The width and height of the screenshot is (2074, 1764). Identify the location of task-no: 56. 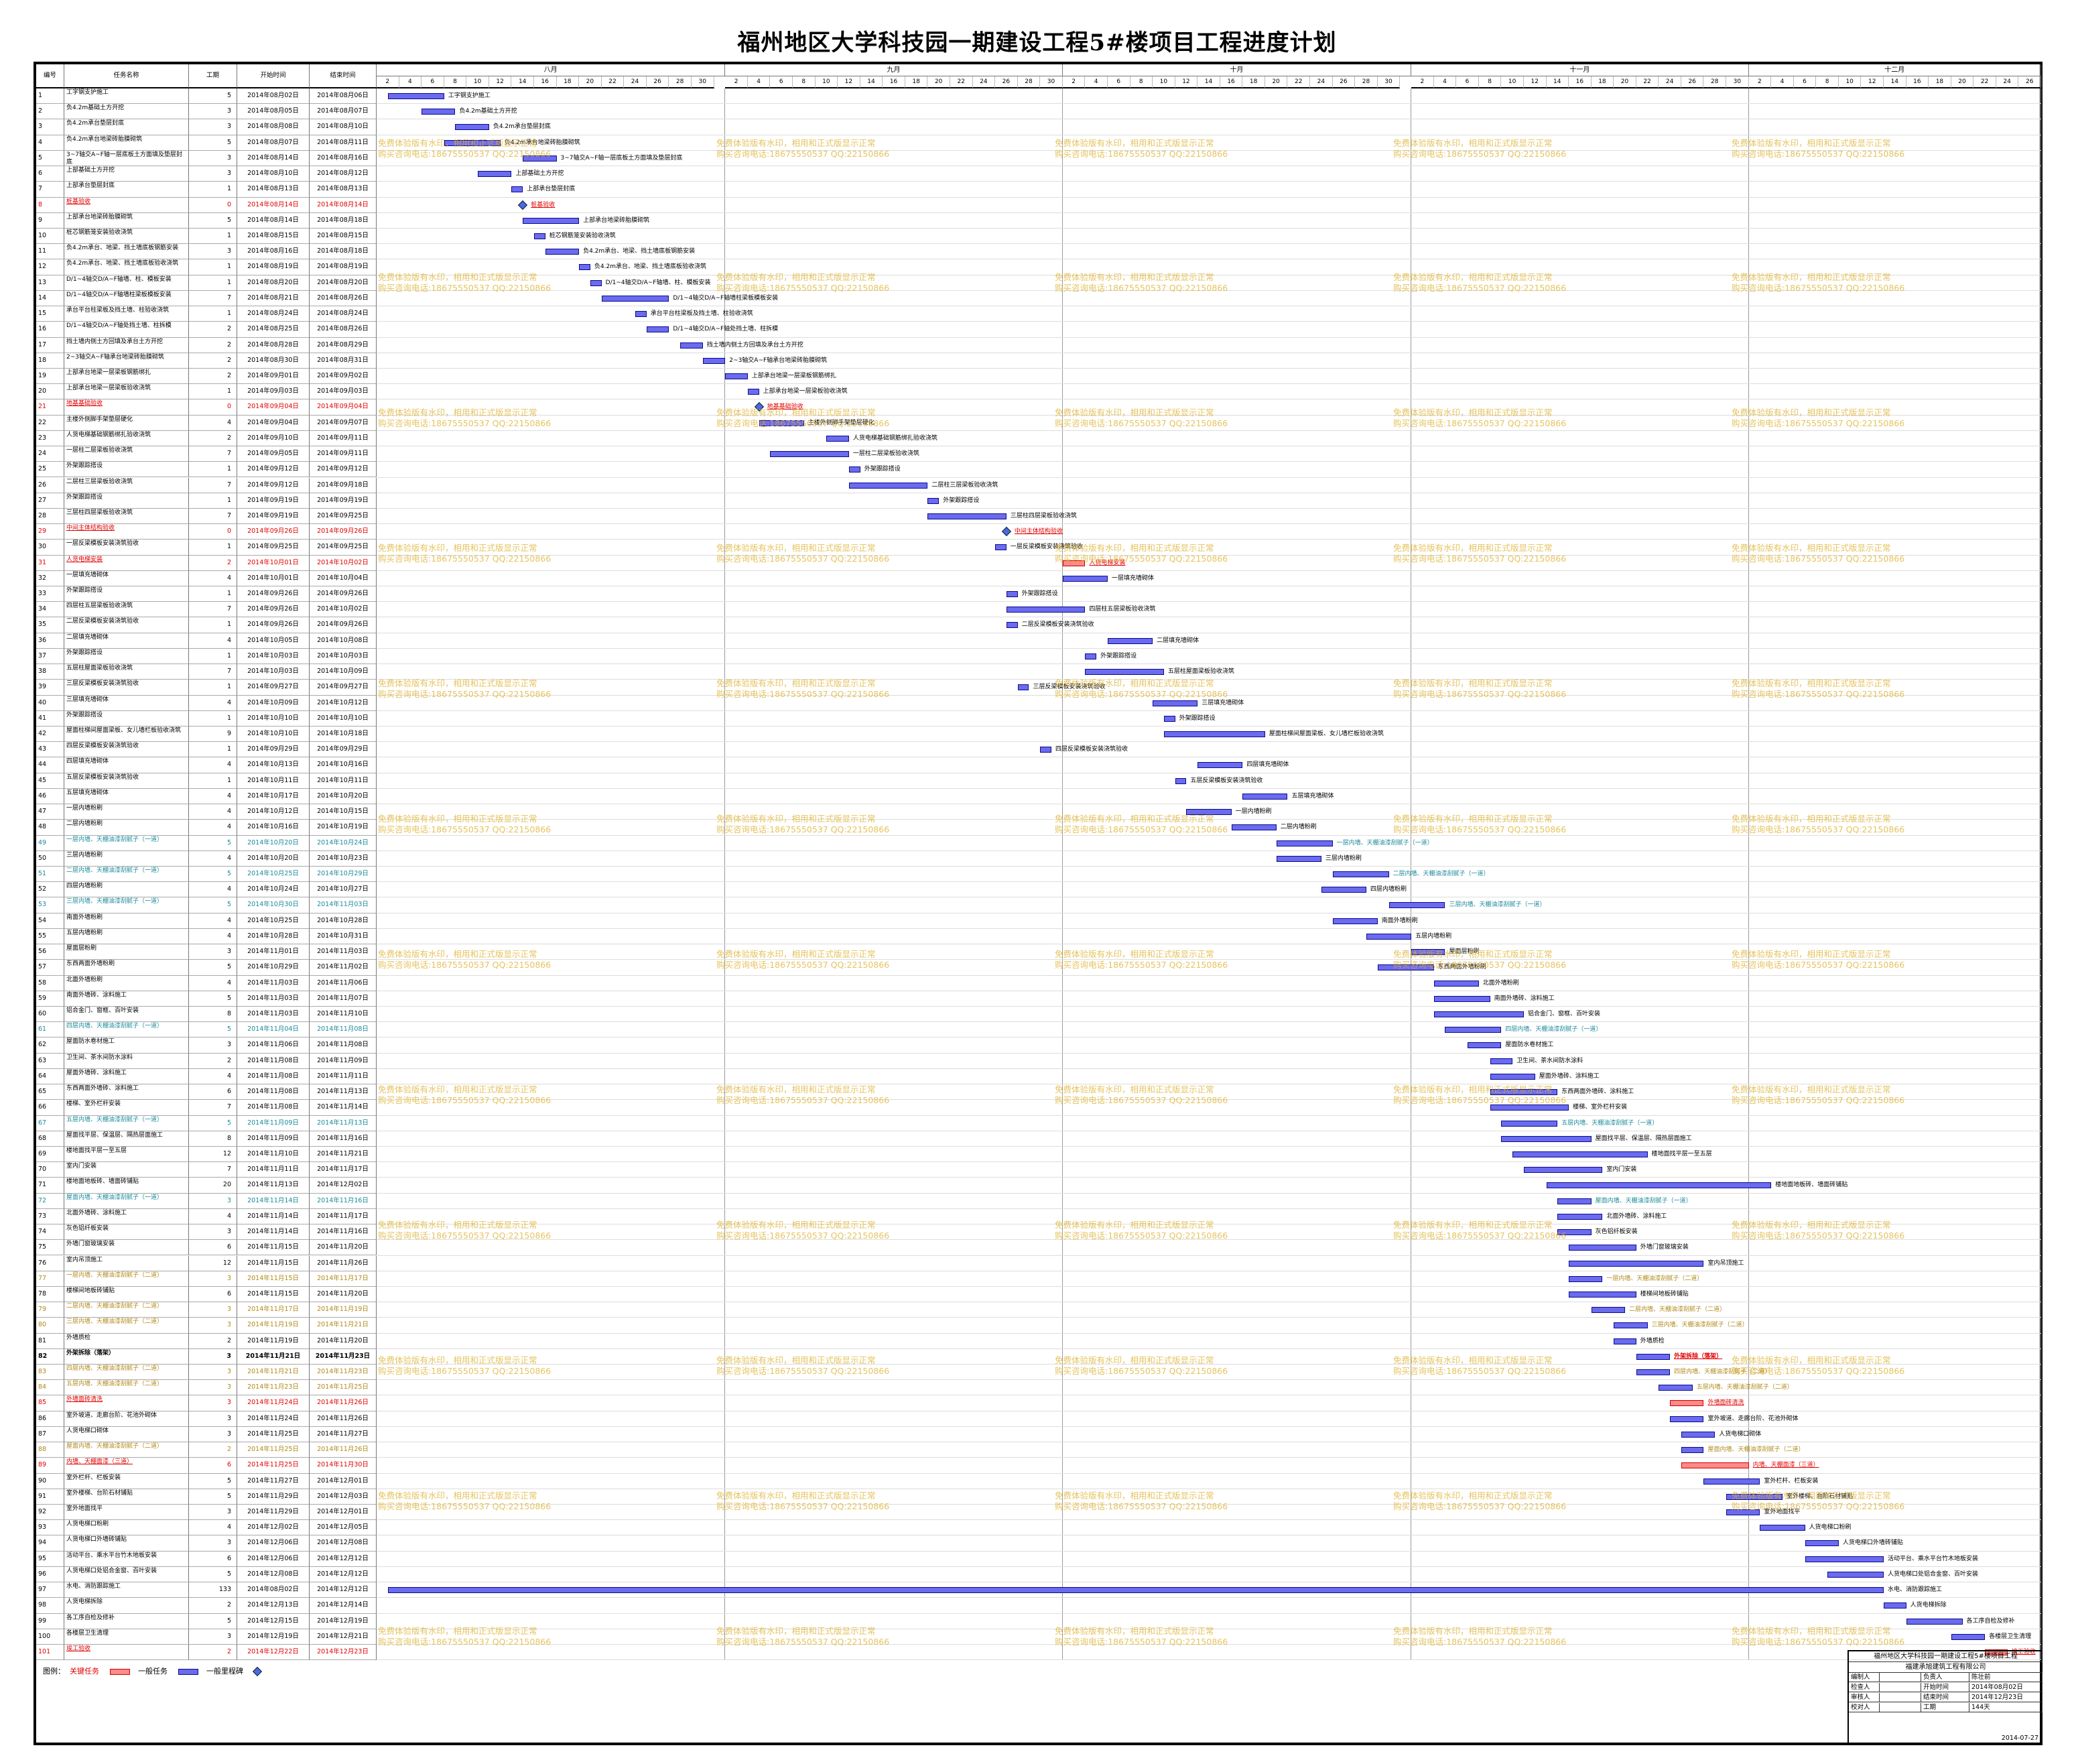
(50, 952).